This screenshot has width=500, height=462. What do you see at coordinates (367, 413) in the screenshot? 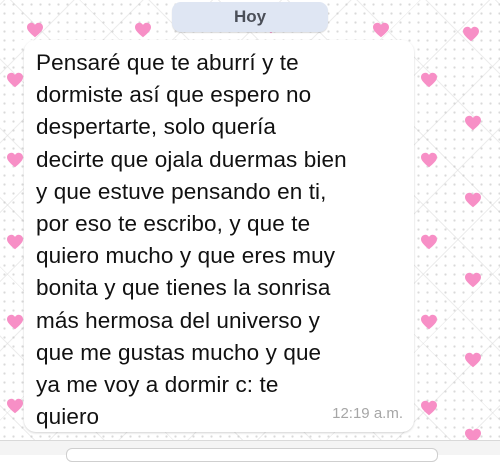
I see `message-timestamp: 12:19 a.m.` at bounding box center [367, 413].